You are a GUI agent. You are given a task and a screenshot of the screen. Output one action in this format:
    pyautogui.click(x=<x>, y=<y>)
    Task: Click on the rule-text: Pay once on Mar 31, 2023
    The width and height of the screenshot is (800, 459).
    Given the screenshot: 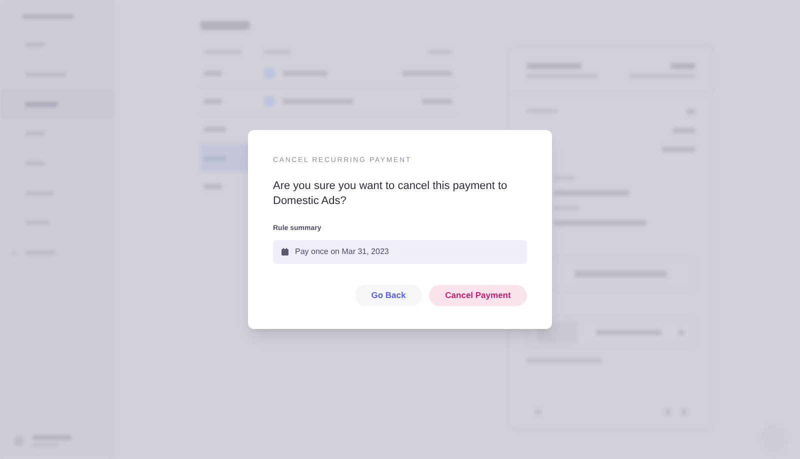 What is the action you would take?
    pyautogui.click(x=342, y=252)
    